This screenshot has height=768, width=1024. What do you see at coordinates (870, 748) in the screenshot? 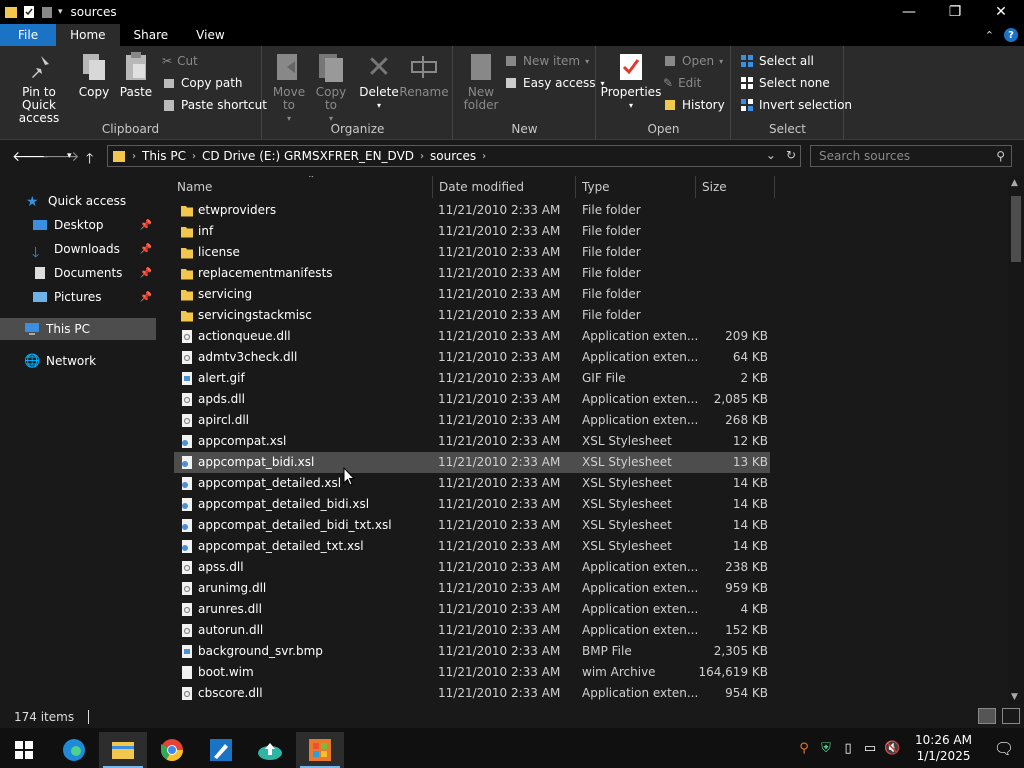
I see `network-tray-icon: ▭` at bounding box center [870, 748].